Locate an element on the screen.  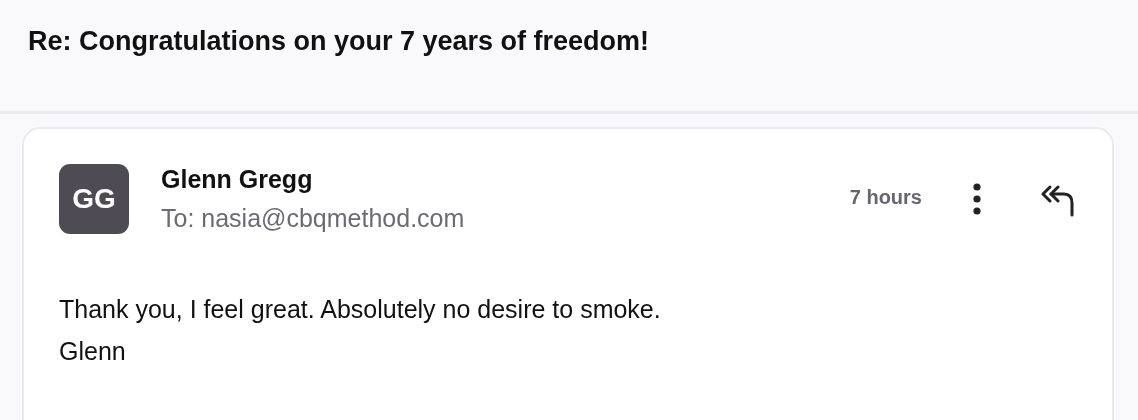
email-subject: Re: Congratulations on your 7 years of freedom! is located at coordinates (339, 41).